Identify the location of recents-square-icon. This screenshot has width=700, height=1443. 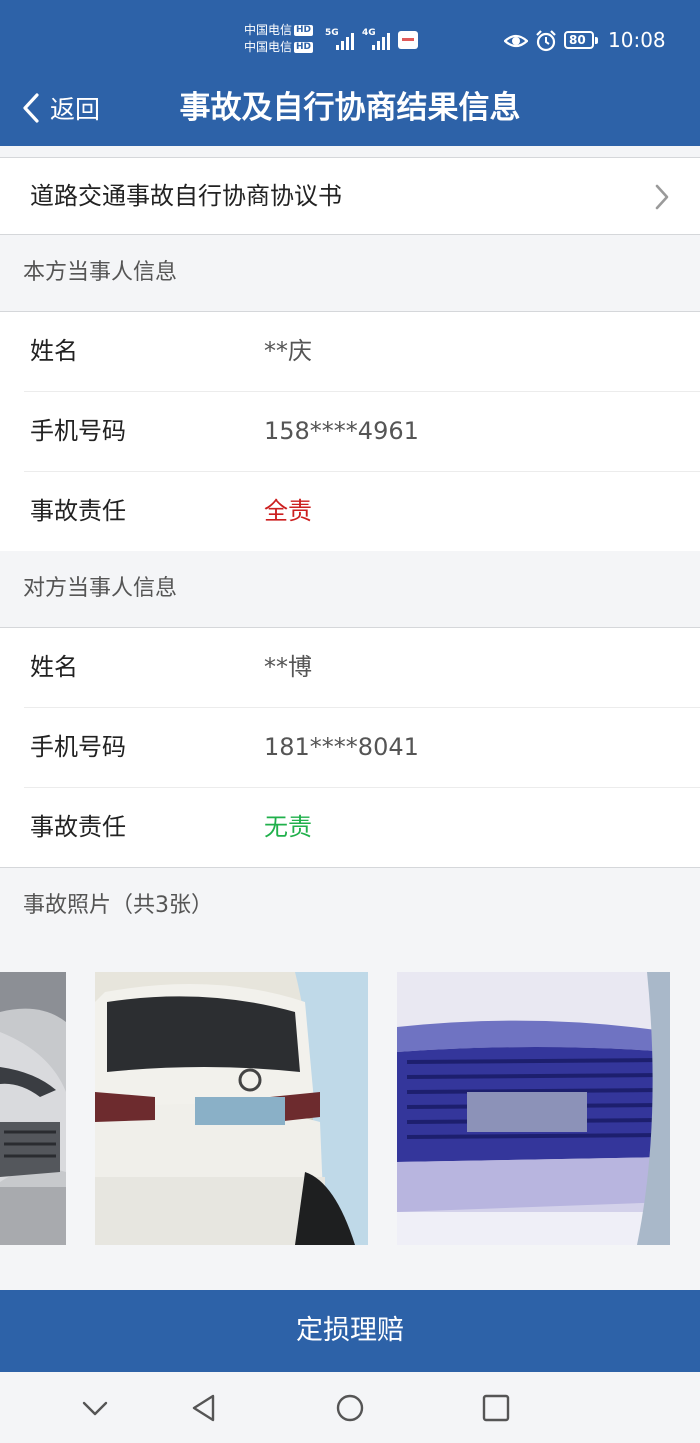
(496, 1408).